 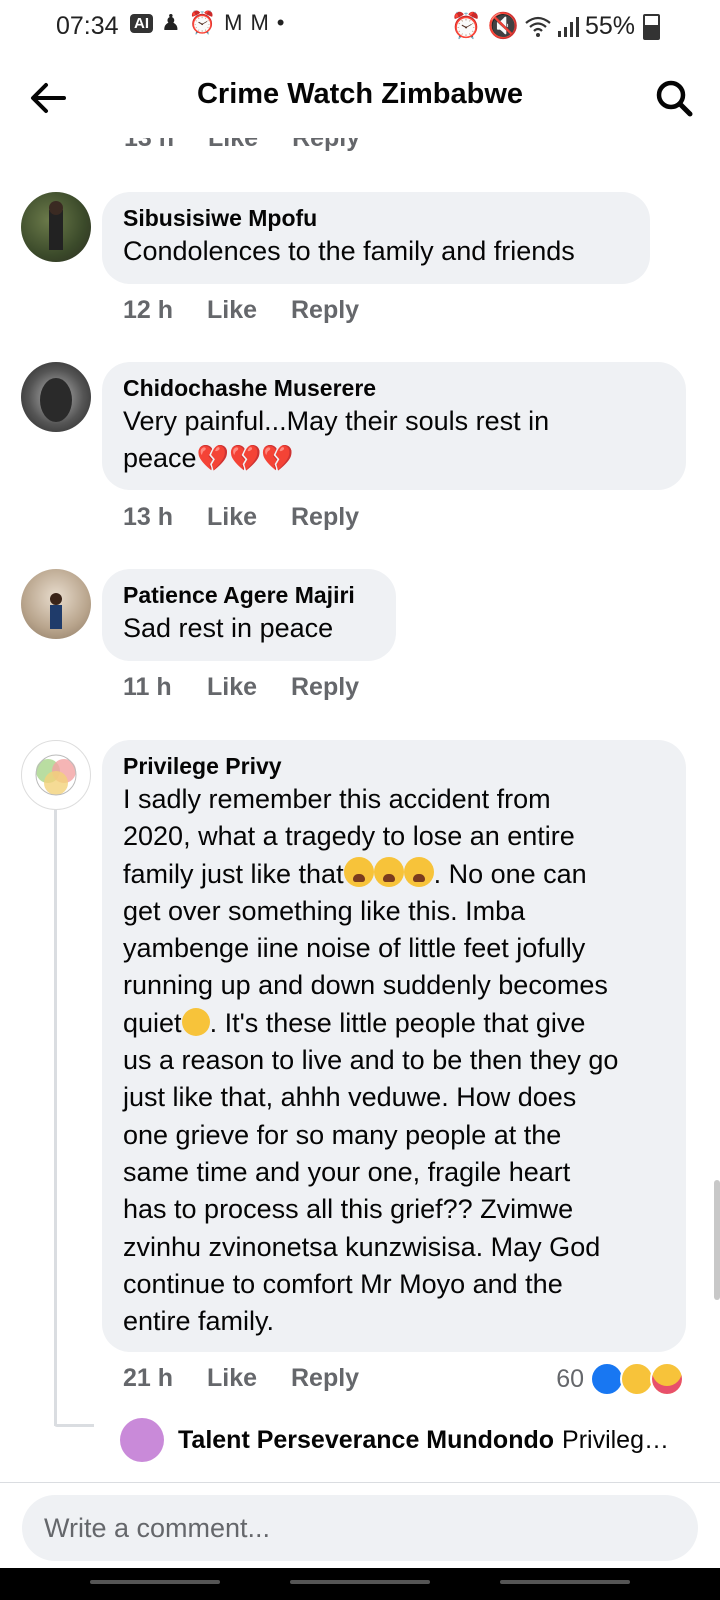 What do you see at coordinates (667, 1379) in the screenshot?
I see `care-reaction-icon` at bounding box center [667, 1379].